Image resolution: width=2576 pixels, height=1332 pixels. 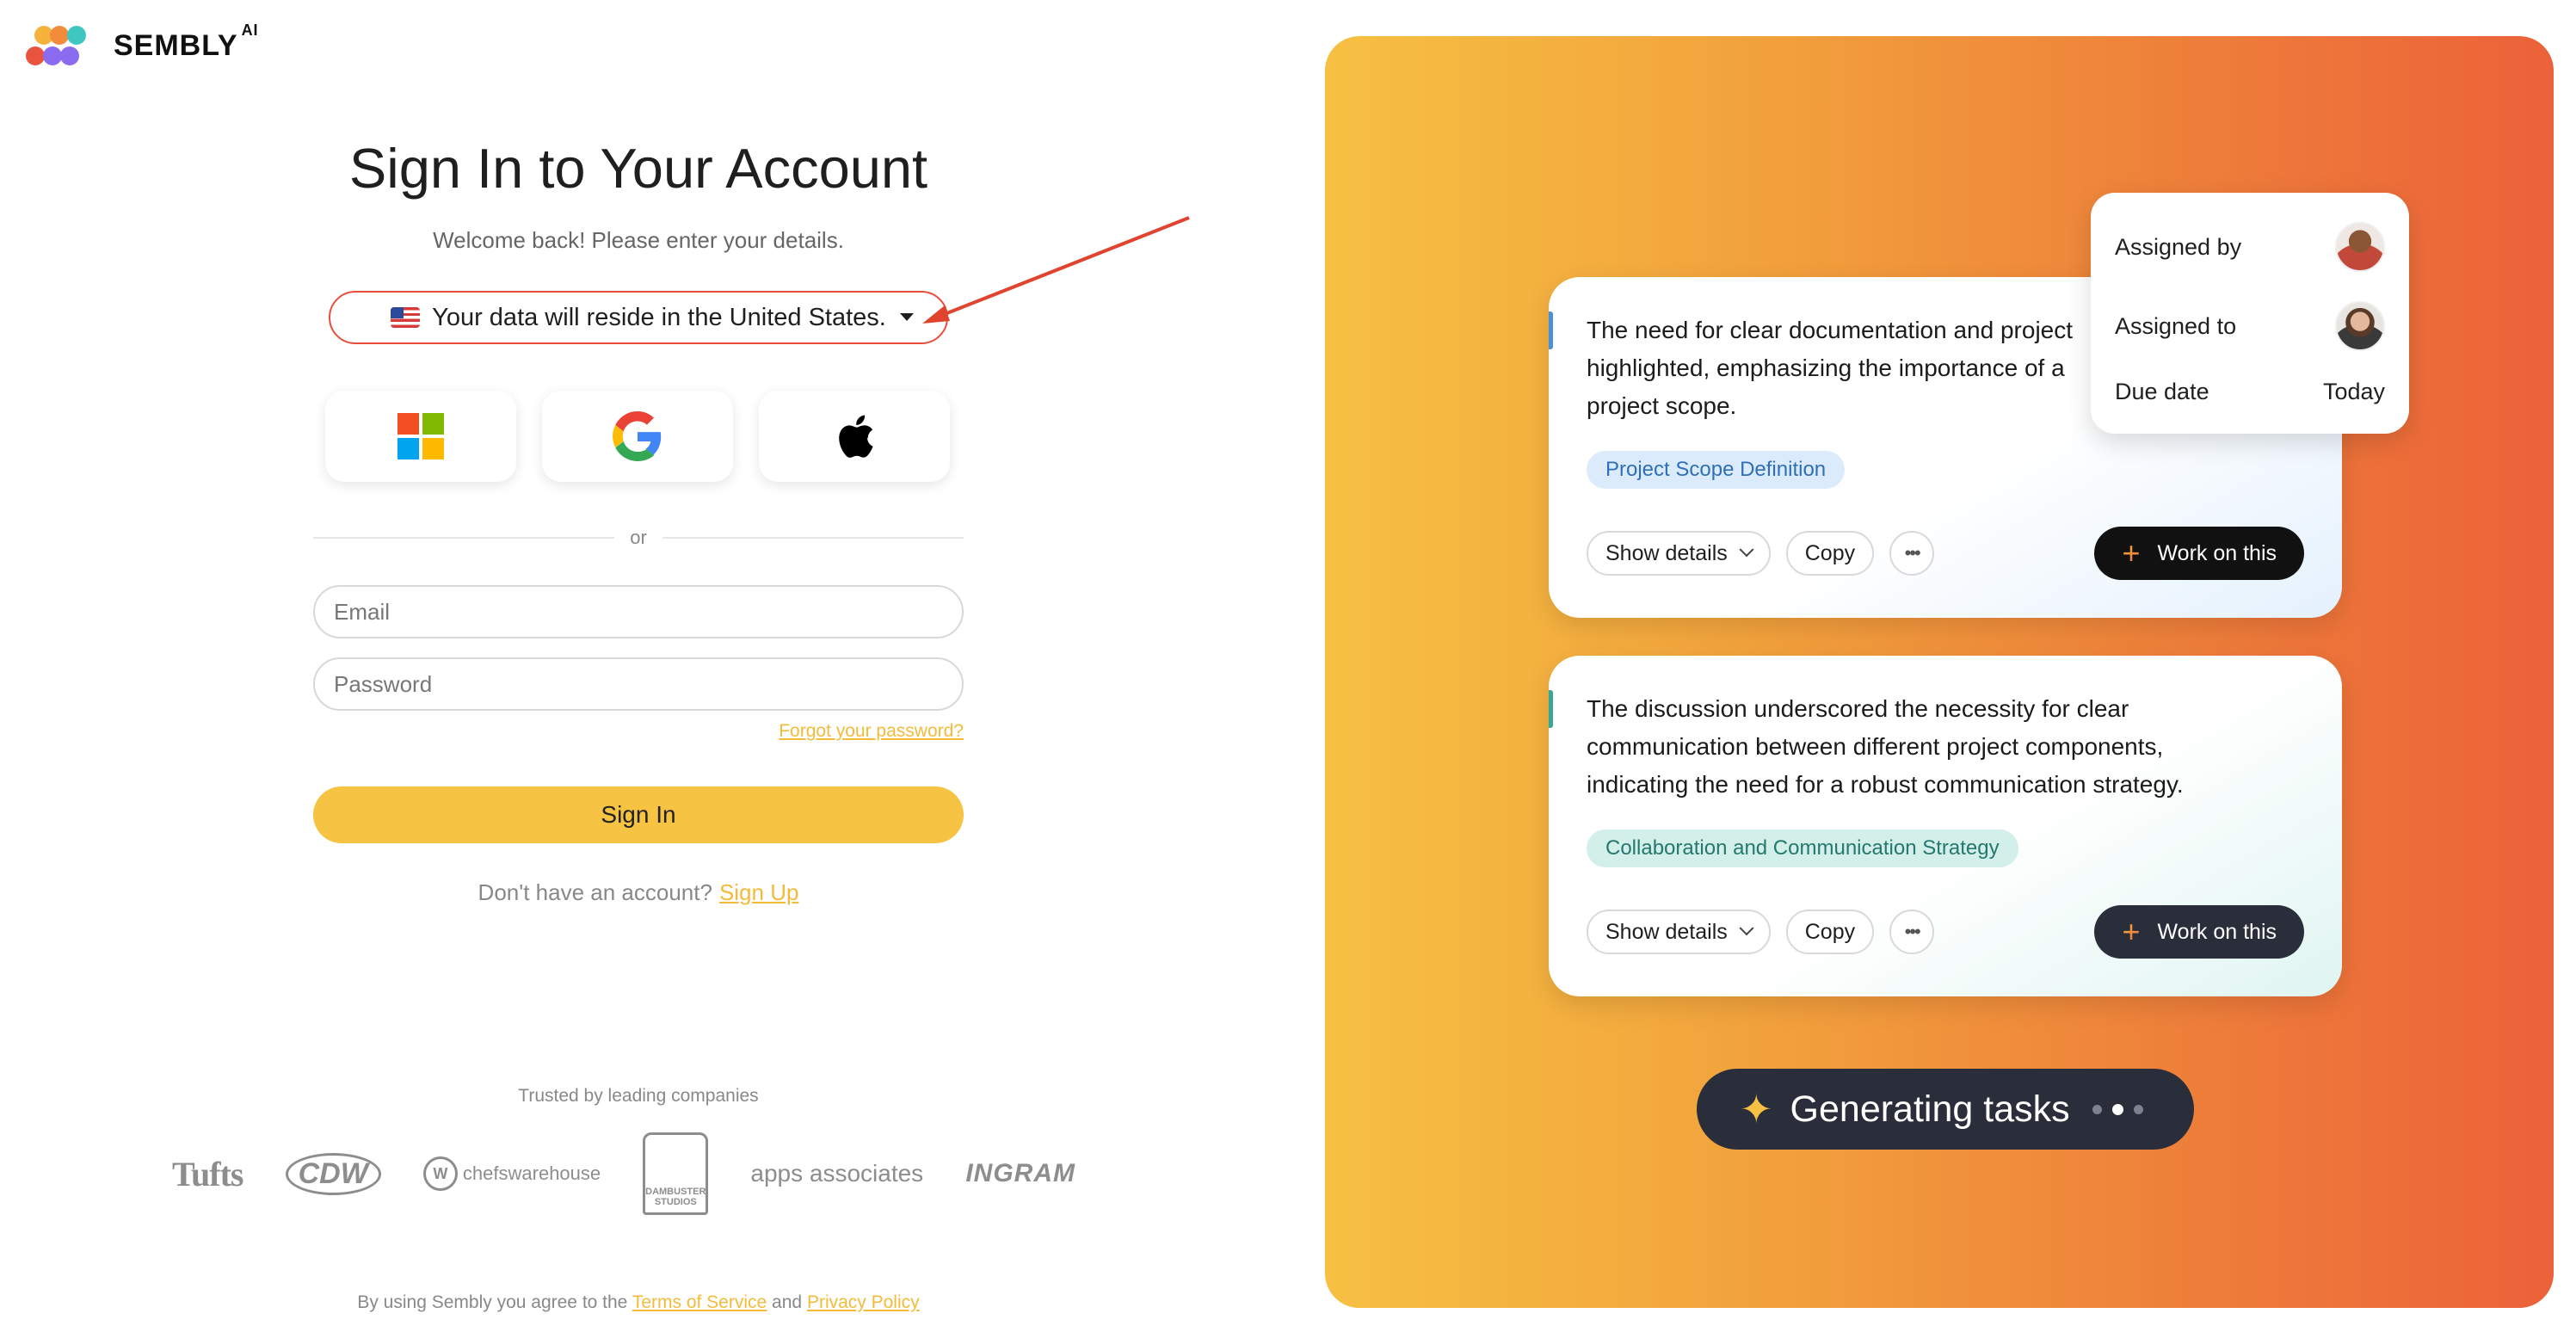 I want to click on password-field, so click(x=639, y=684).